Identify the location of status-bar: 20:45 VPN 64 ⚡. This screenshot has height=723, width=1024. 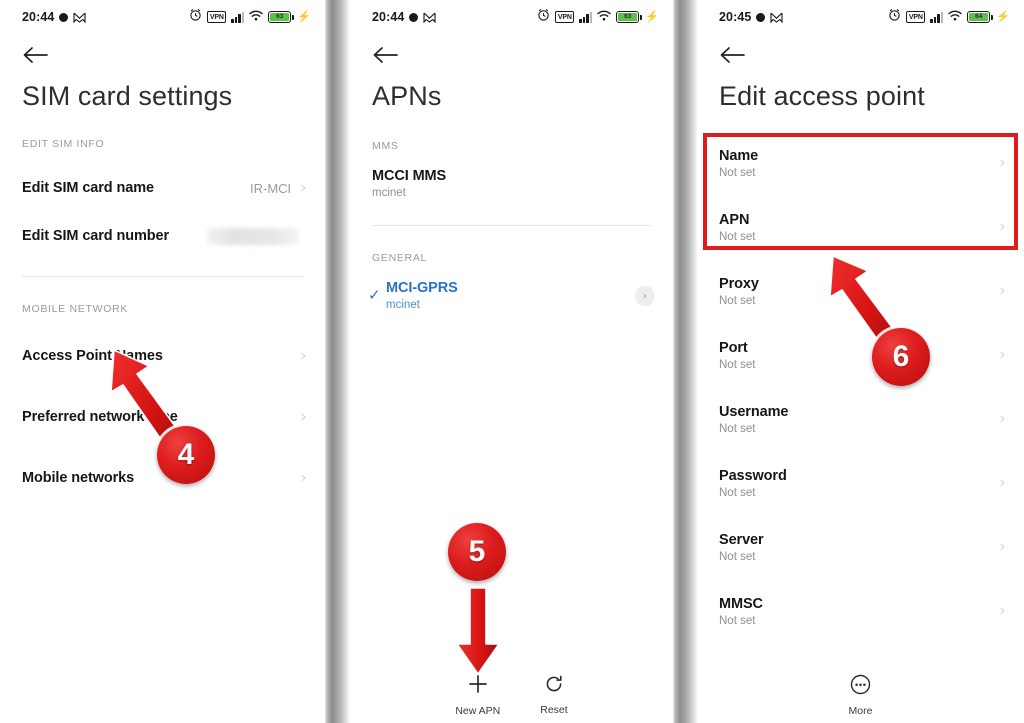
(860, 17).